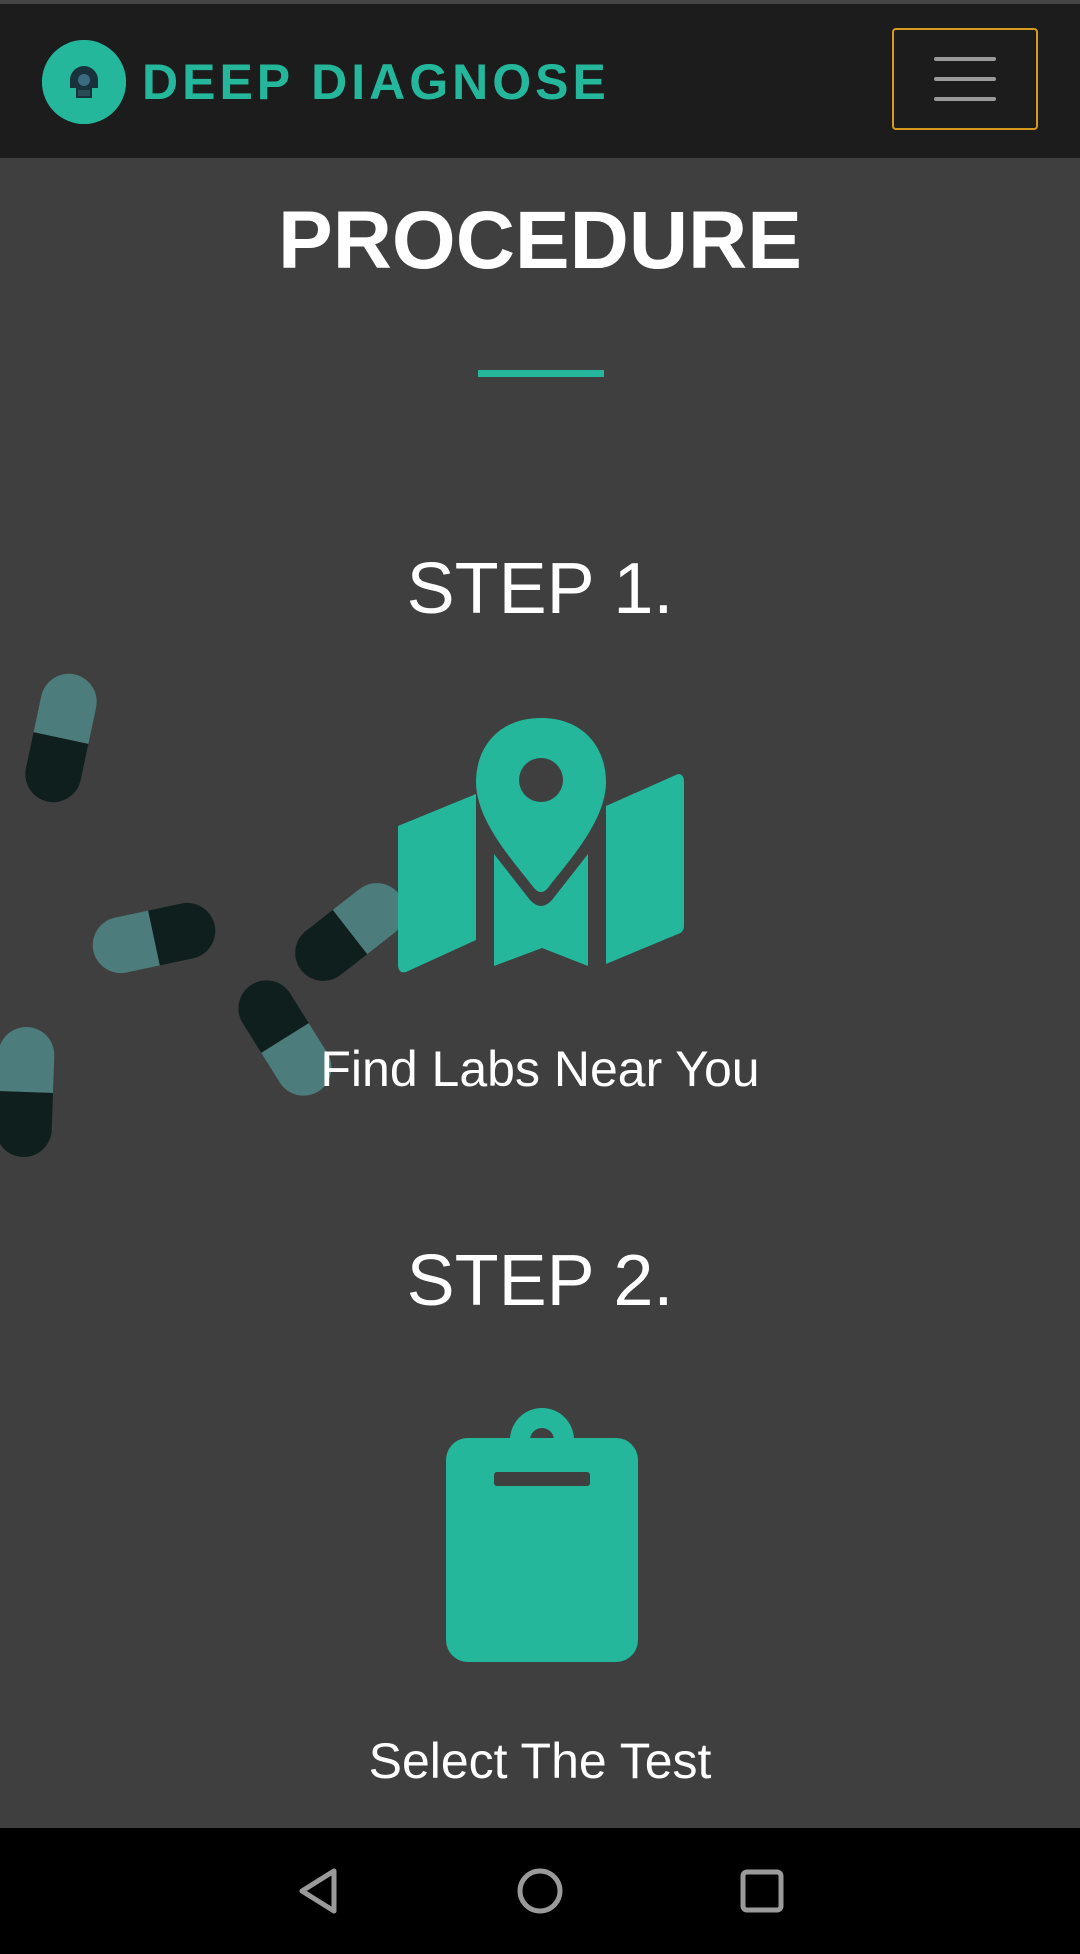  What do you see at coordinates (541, 848) in the screenshot?
I see `map-marker-icon` at bounding box center [541, 848].